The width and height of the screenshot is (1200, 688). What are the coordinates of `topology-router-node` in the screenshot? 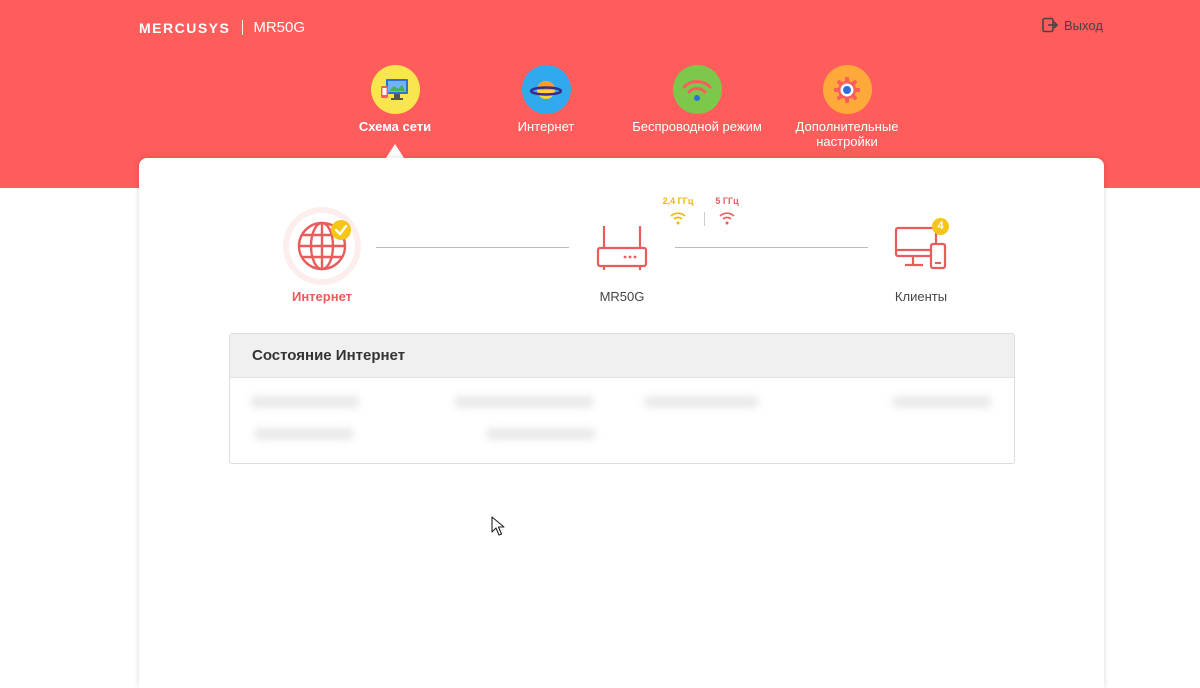 It's located at (622, 247).